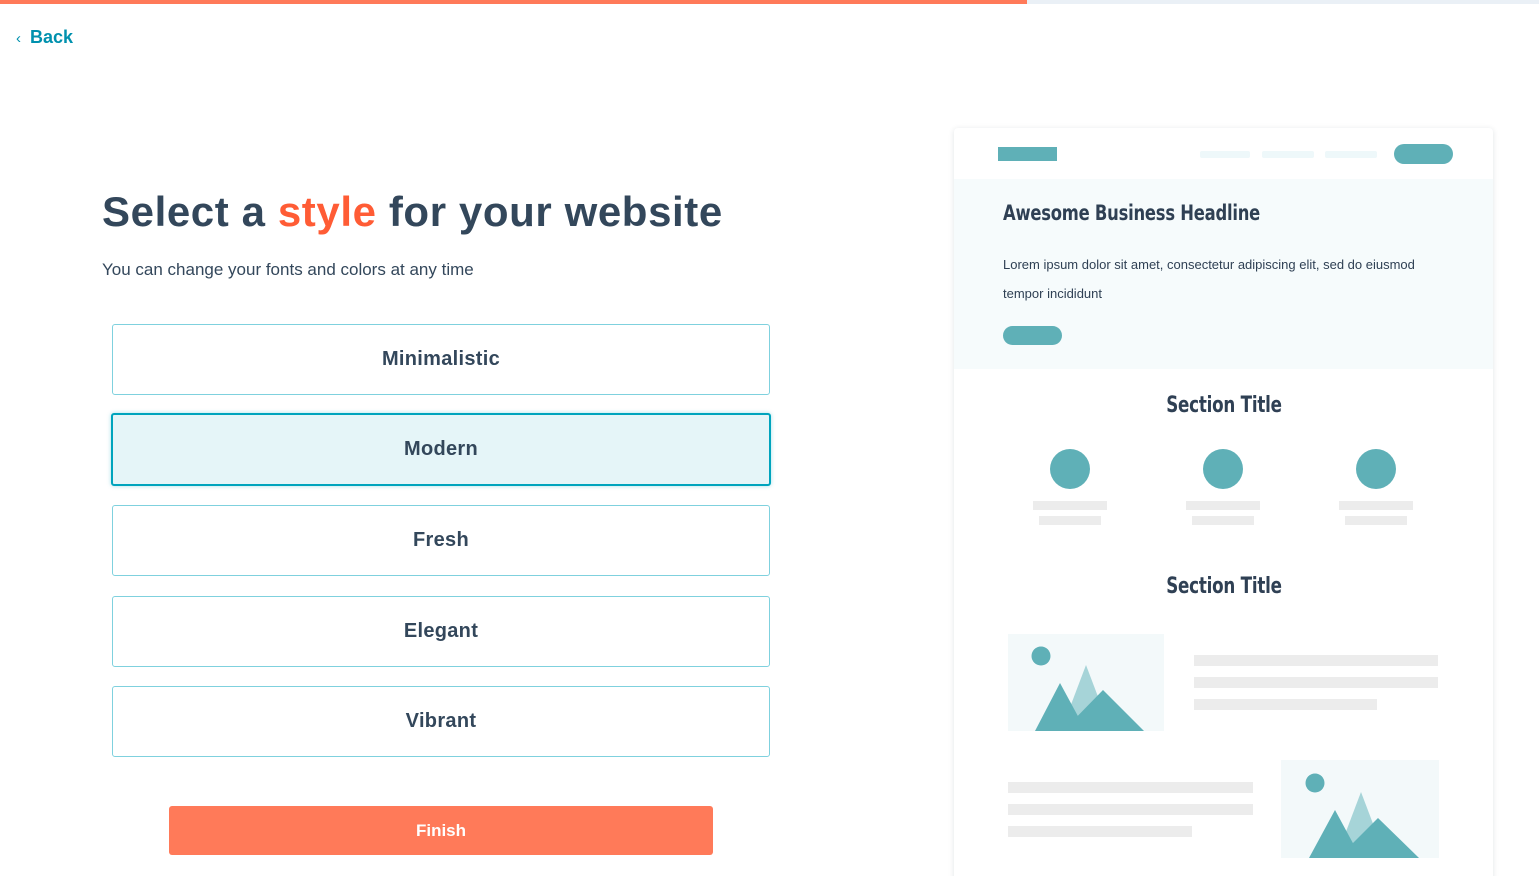 This screenshot has height=876, width=1539. What do you see at coordinates (327, 211) in the screenshot?
I see `title-accent-word: style` at bounding box center [327, 211].